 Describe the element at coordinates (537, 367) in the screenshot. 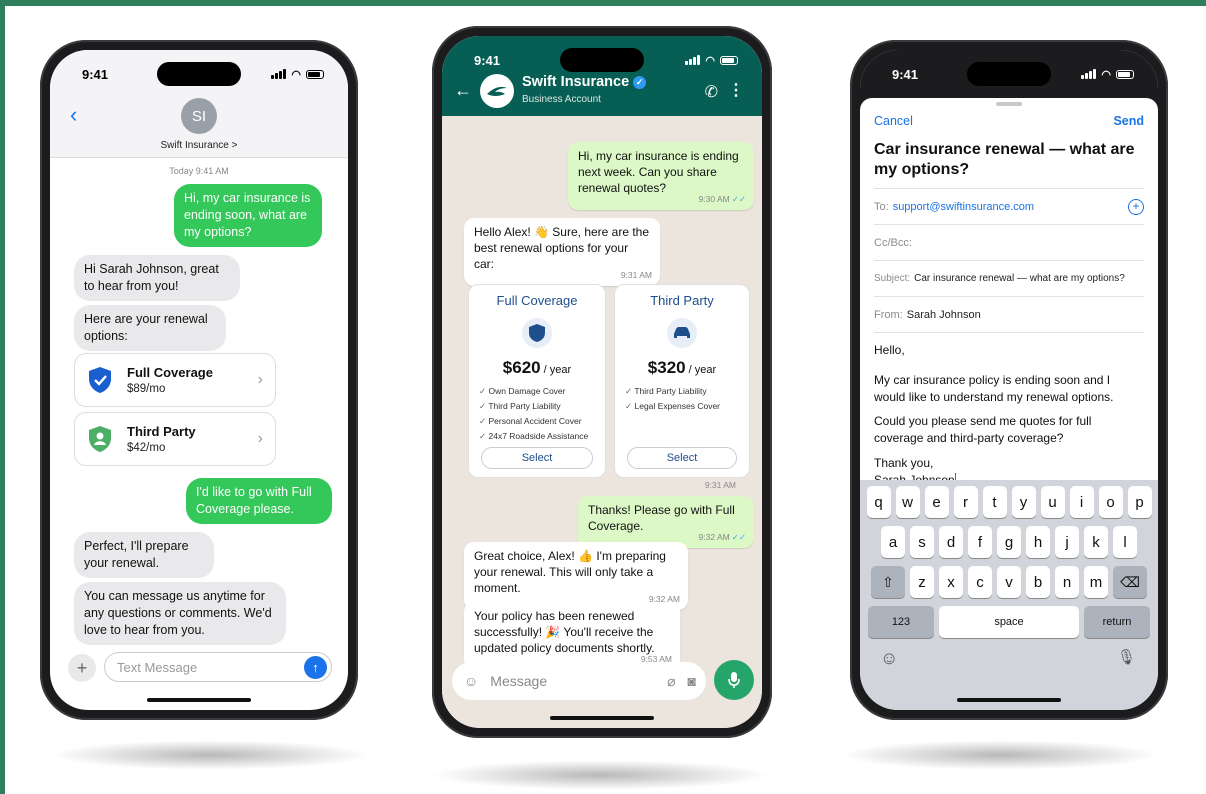

I see `plan-price: $620 / year` at that location.